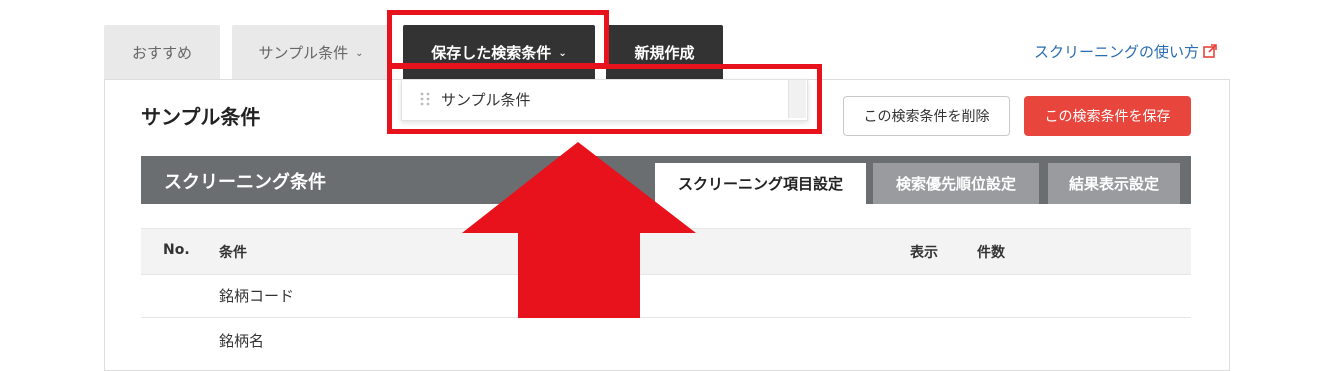 The height and width of the screenshot is (371, 1340). What do you see at coordinates (664, 53) in the screenshot?
I see `tab-label: 新規作成` at bounding box center [664, 53].